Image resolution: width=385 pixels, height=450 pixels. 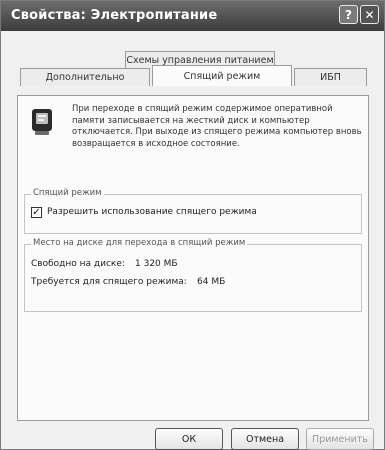 I want to click on tab-advanced: Дополнительно, so click(x=85, y=77).